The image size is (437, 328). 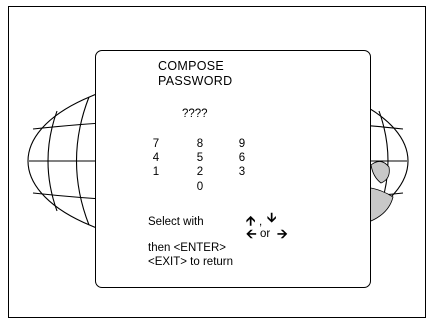 I want to click on title-line-password: PASSWORD, so click(x=195, y=81).